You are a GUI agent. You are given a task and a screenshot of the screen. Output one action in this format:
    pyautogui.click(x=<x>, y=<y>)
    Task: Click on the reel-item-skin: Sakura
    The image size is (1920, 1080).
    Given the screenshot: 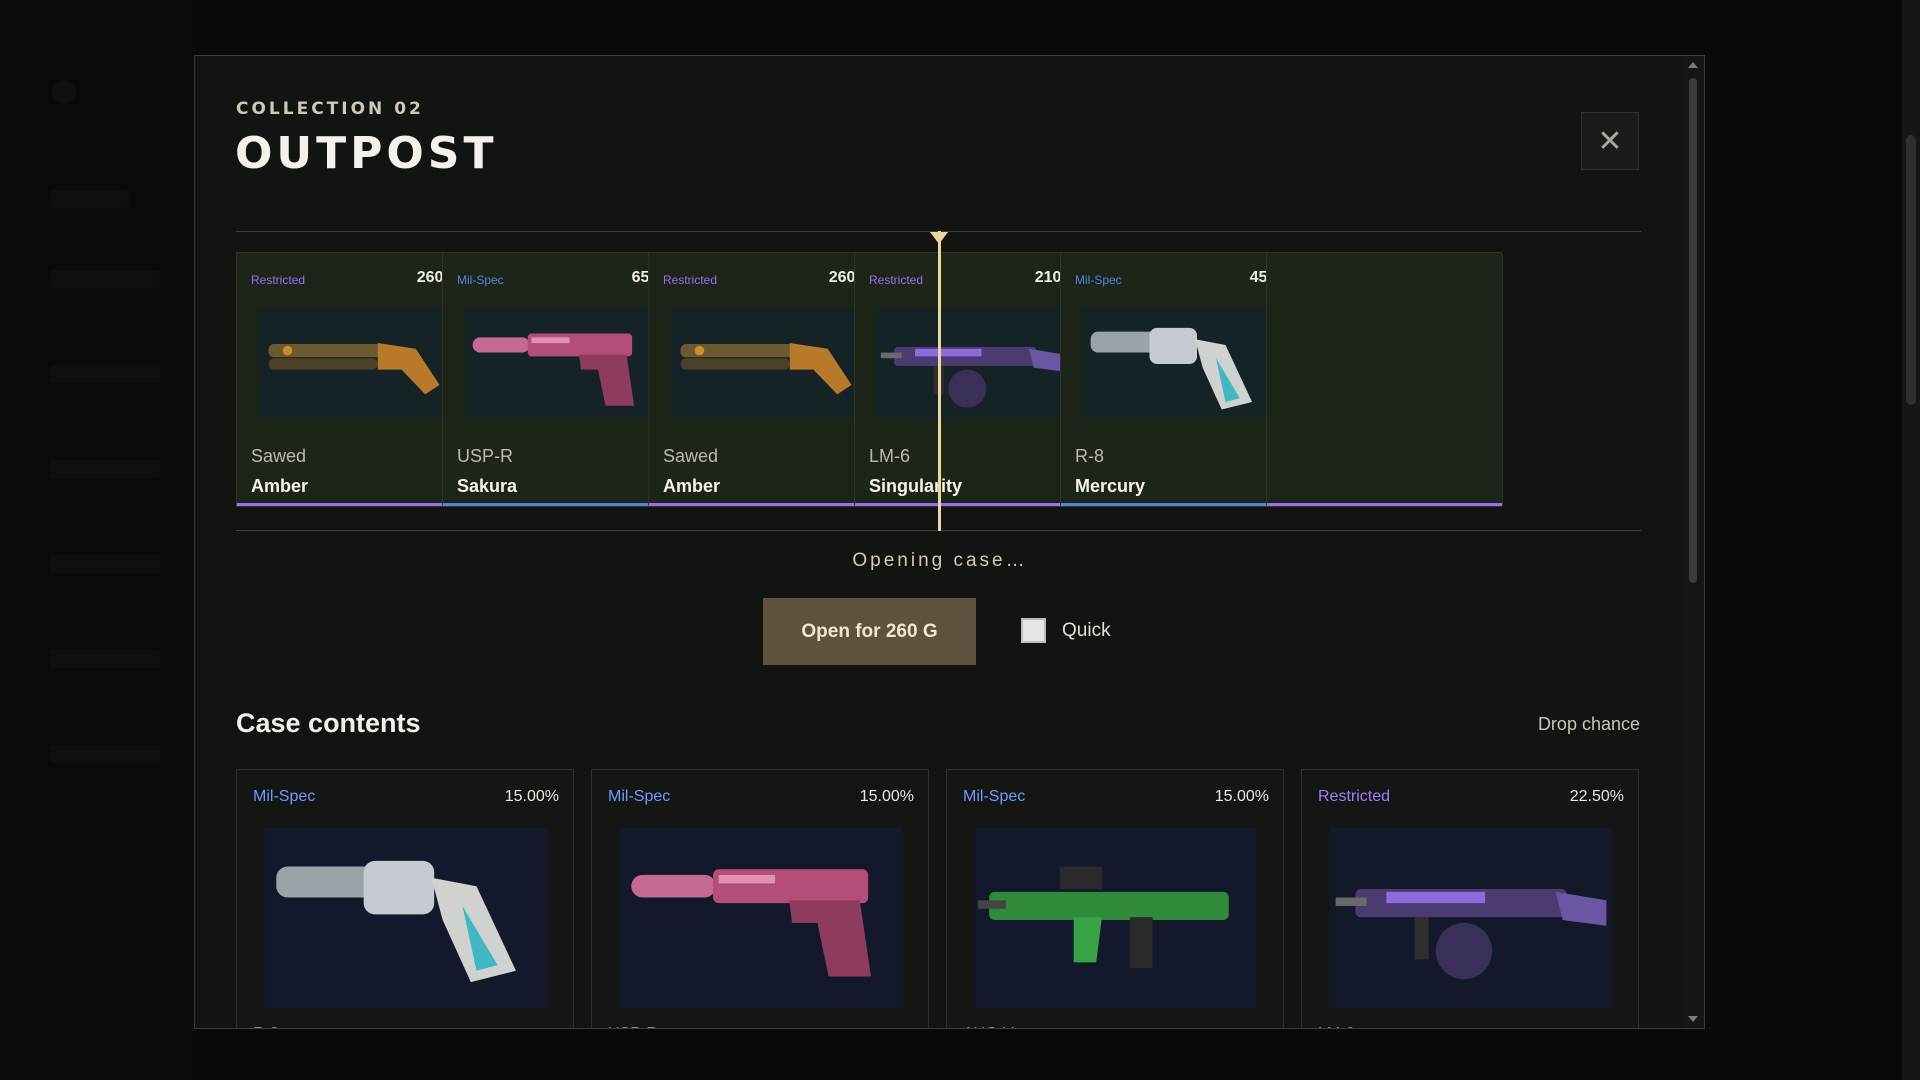 What is the action you would take?
    pyautogui.click(x=487, y=486)
    